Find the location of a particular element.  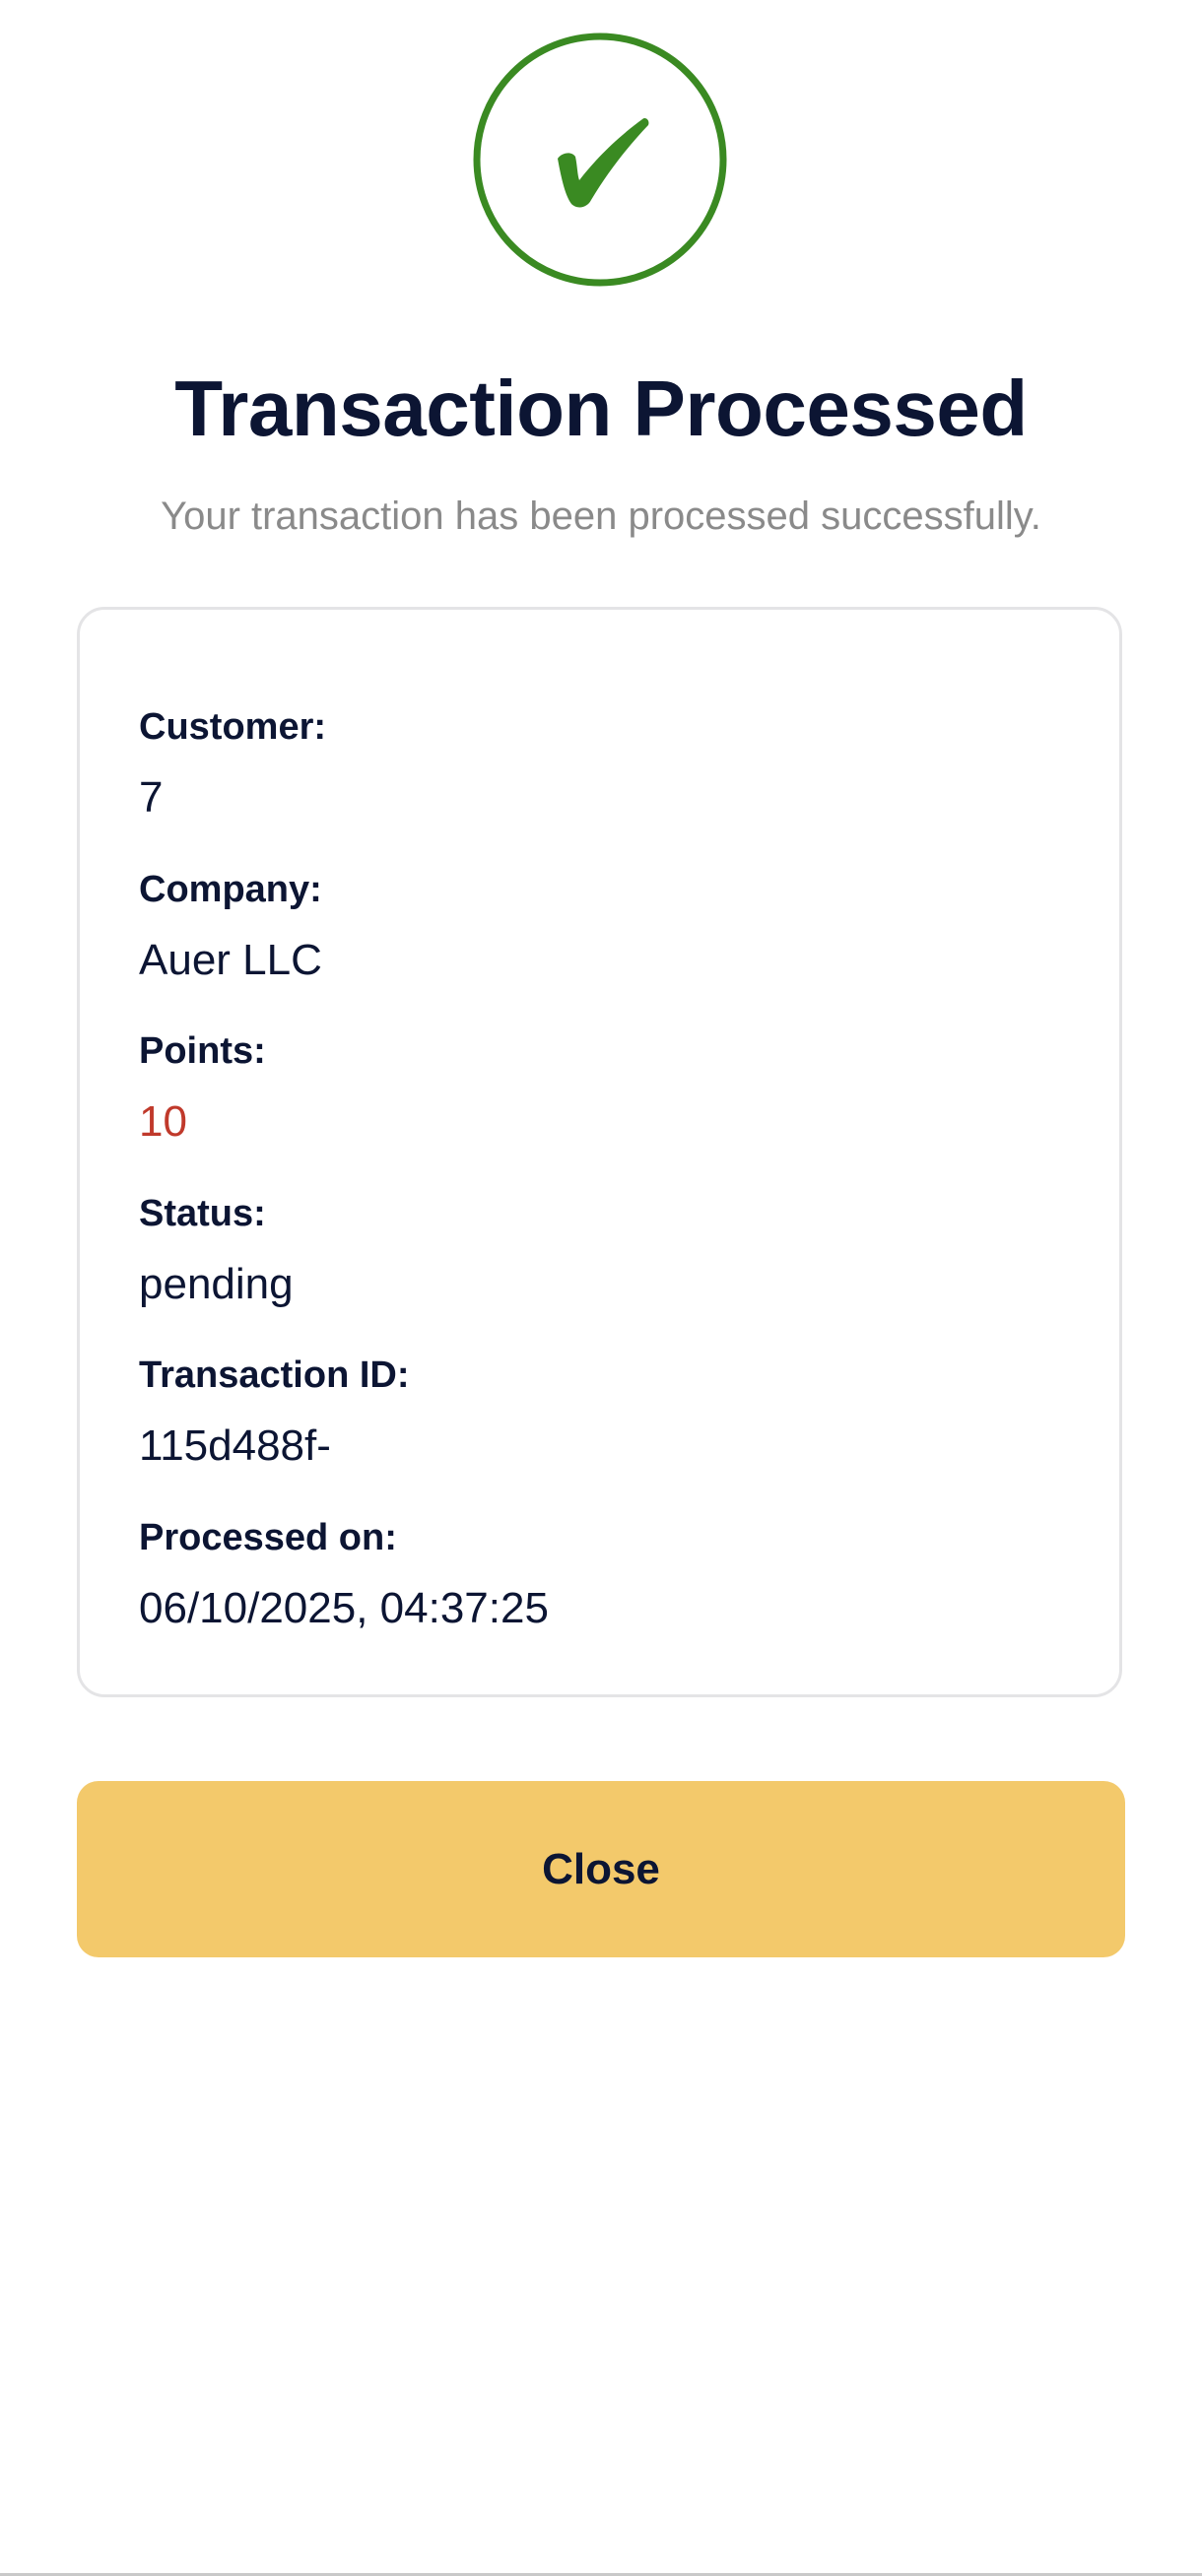

transaction-id-label: Transaction ID: is located at coordinates (274, 1375).